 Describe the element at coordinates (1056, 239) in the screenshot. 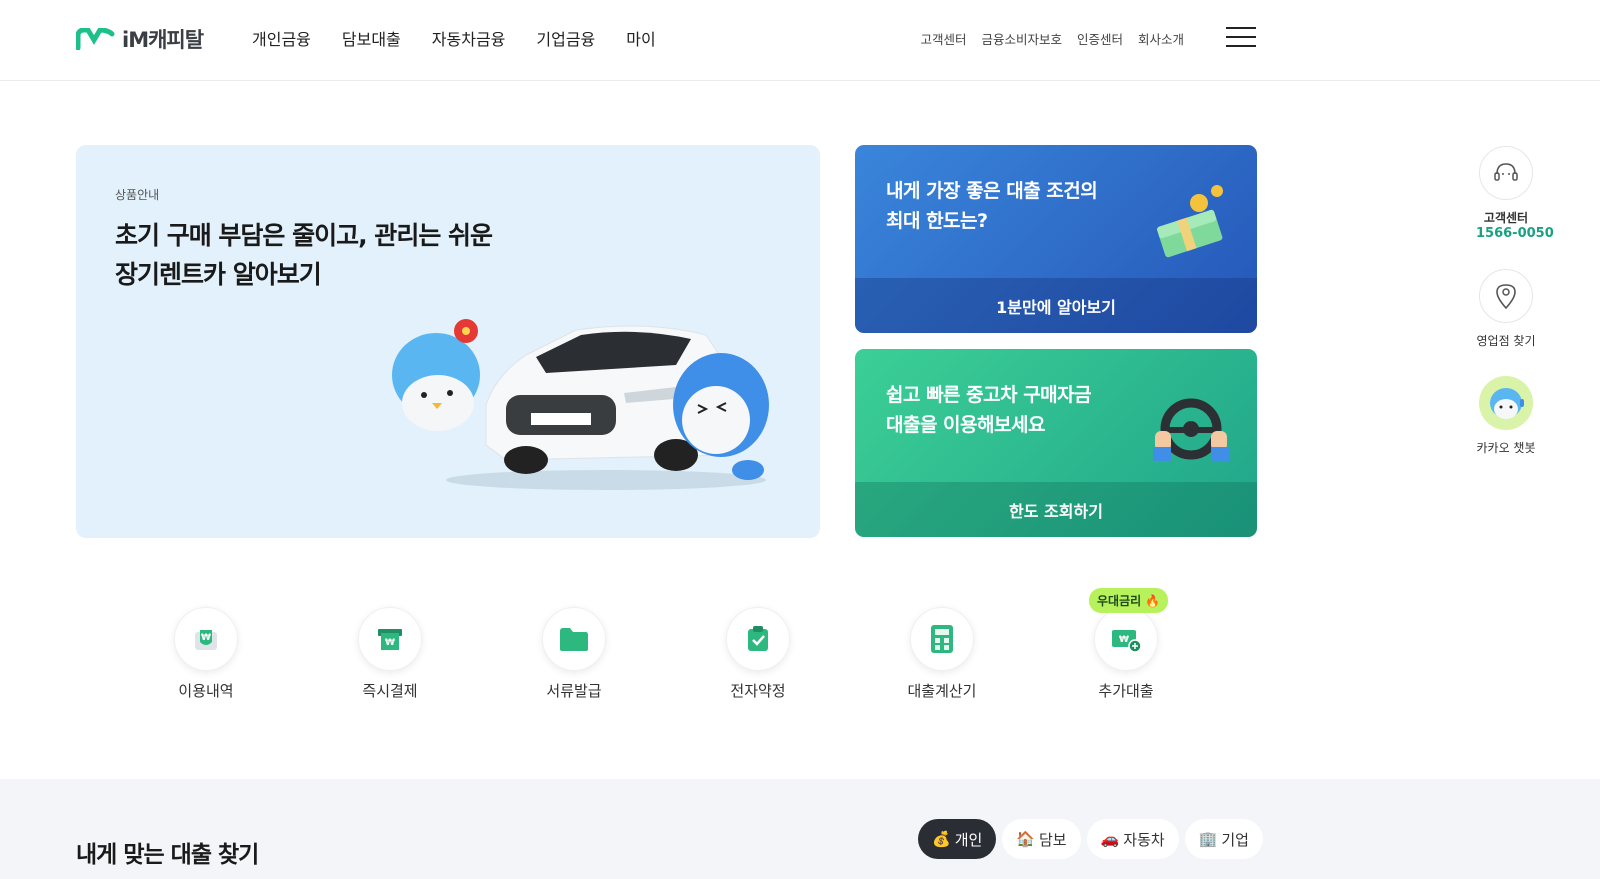

I see `promo-card-loan-limit: 내게 가장 좋은 대출 조건의 최대 한도는? 1분만에 알아보기` at that location.